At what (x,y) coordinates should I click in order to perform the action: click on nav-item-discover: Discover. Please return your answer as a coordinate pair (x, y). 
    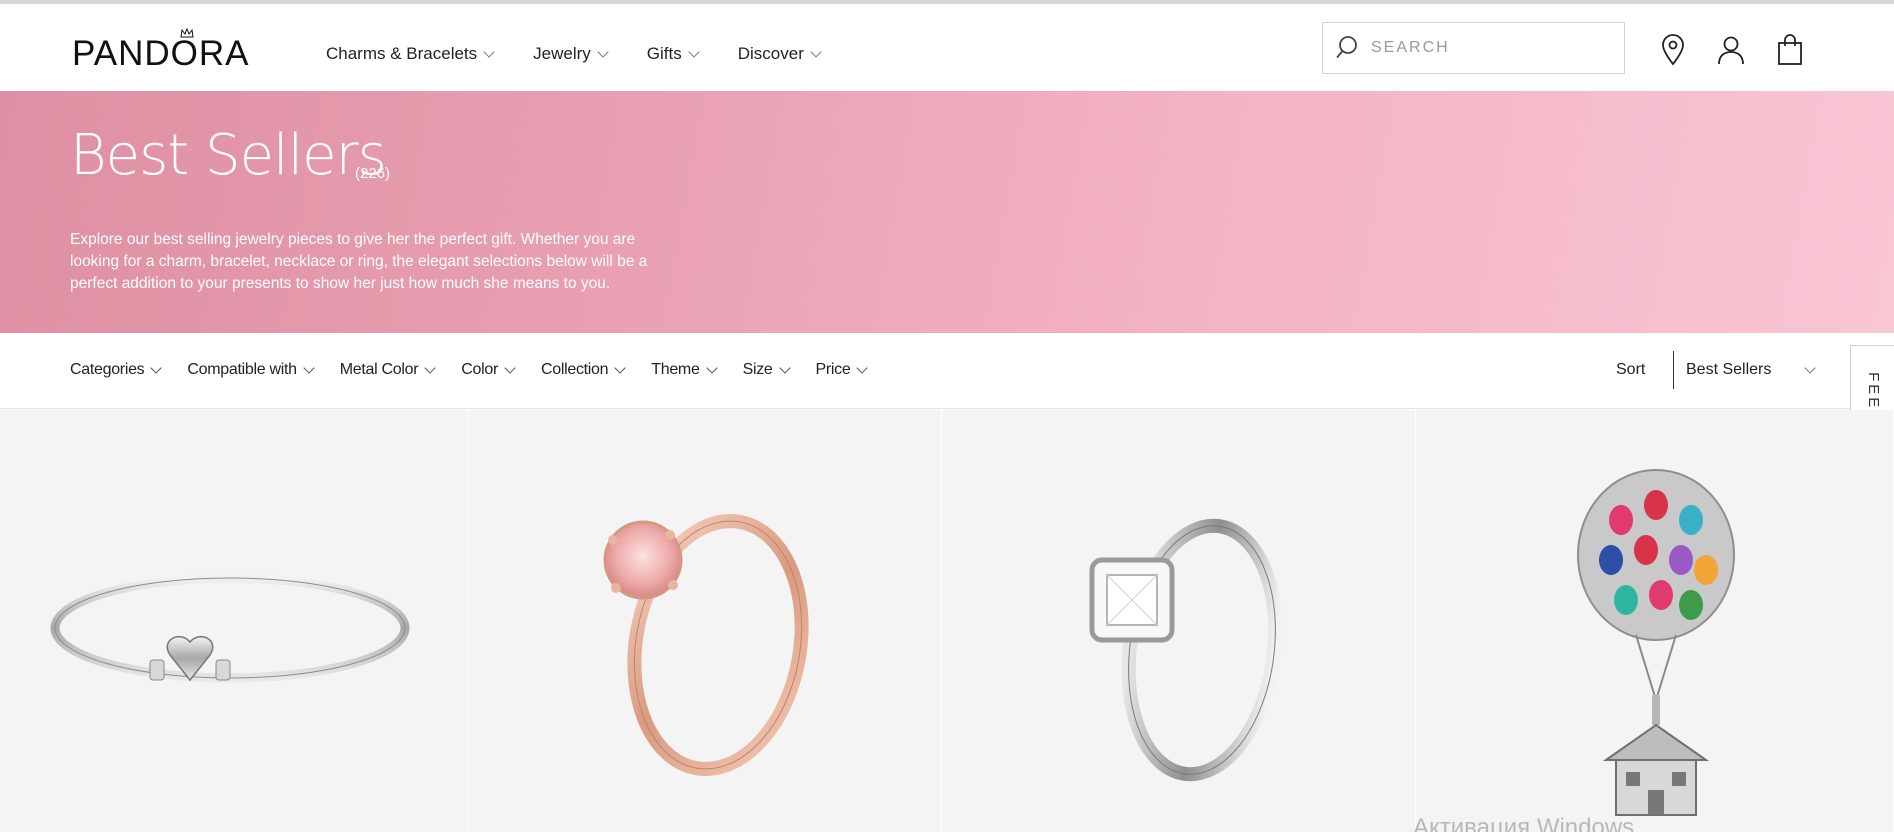
    Looking at the image, I should click on (779, 54).